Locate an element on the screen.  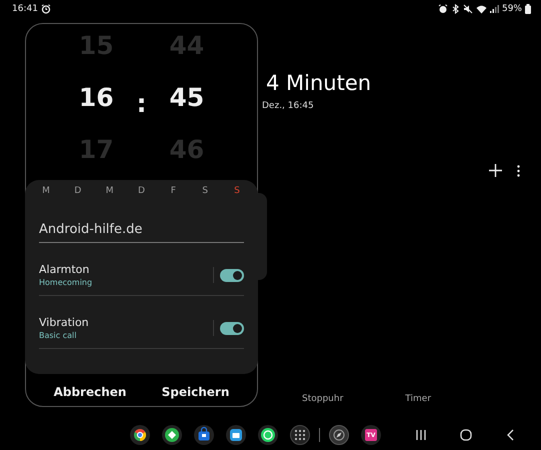
browser-app-icon is located at coordinates (140, 435).